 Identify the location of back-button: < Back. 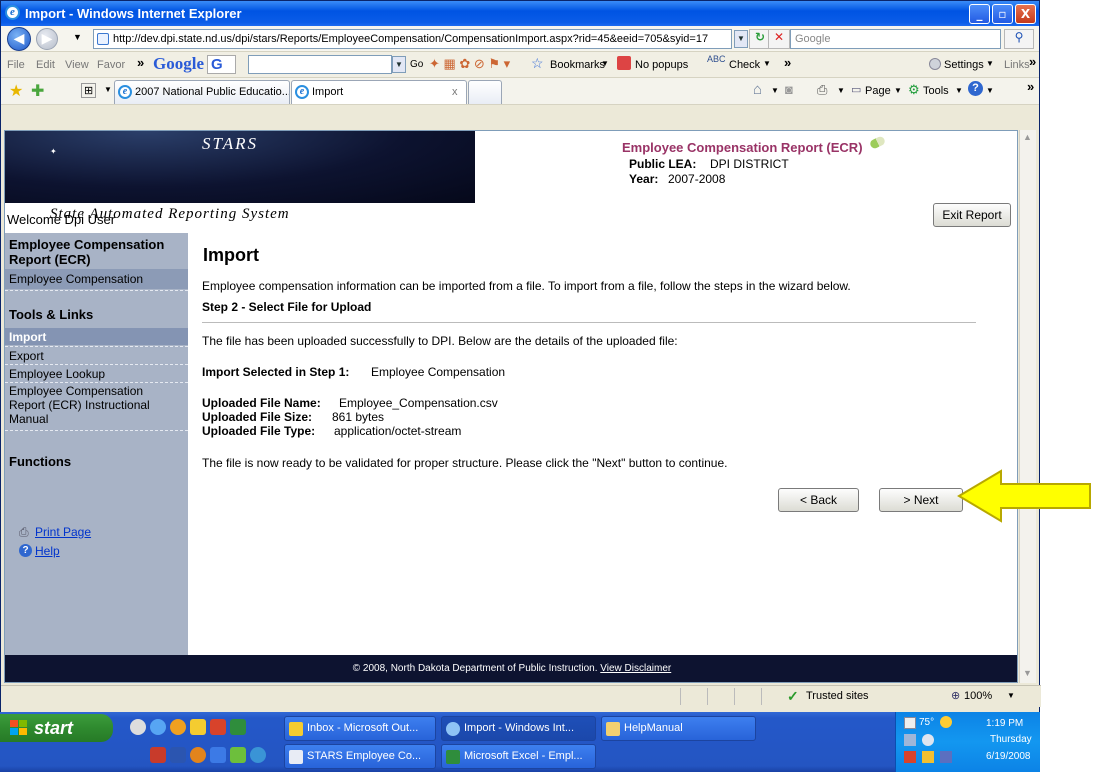
(818, 500).